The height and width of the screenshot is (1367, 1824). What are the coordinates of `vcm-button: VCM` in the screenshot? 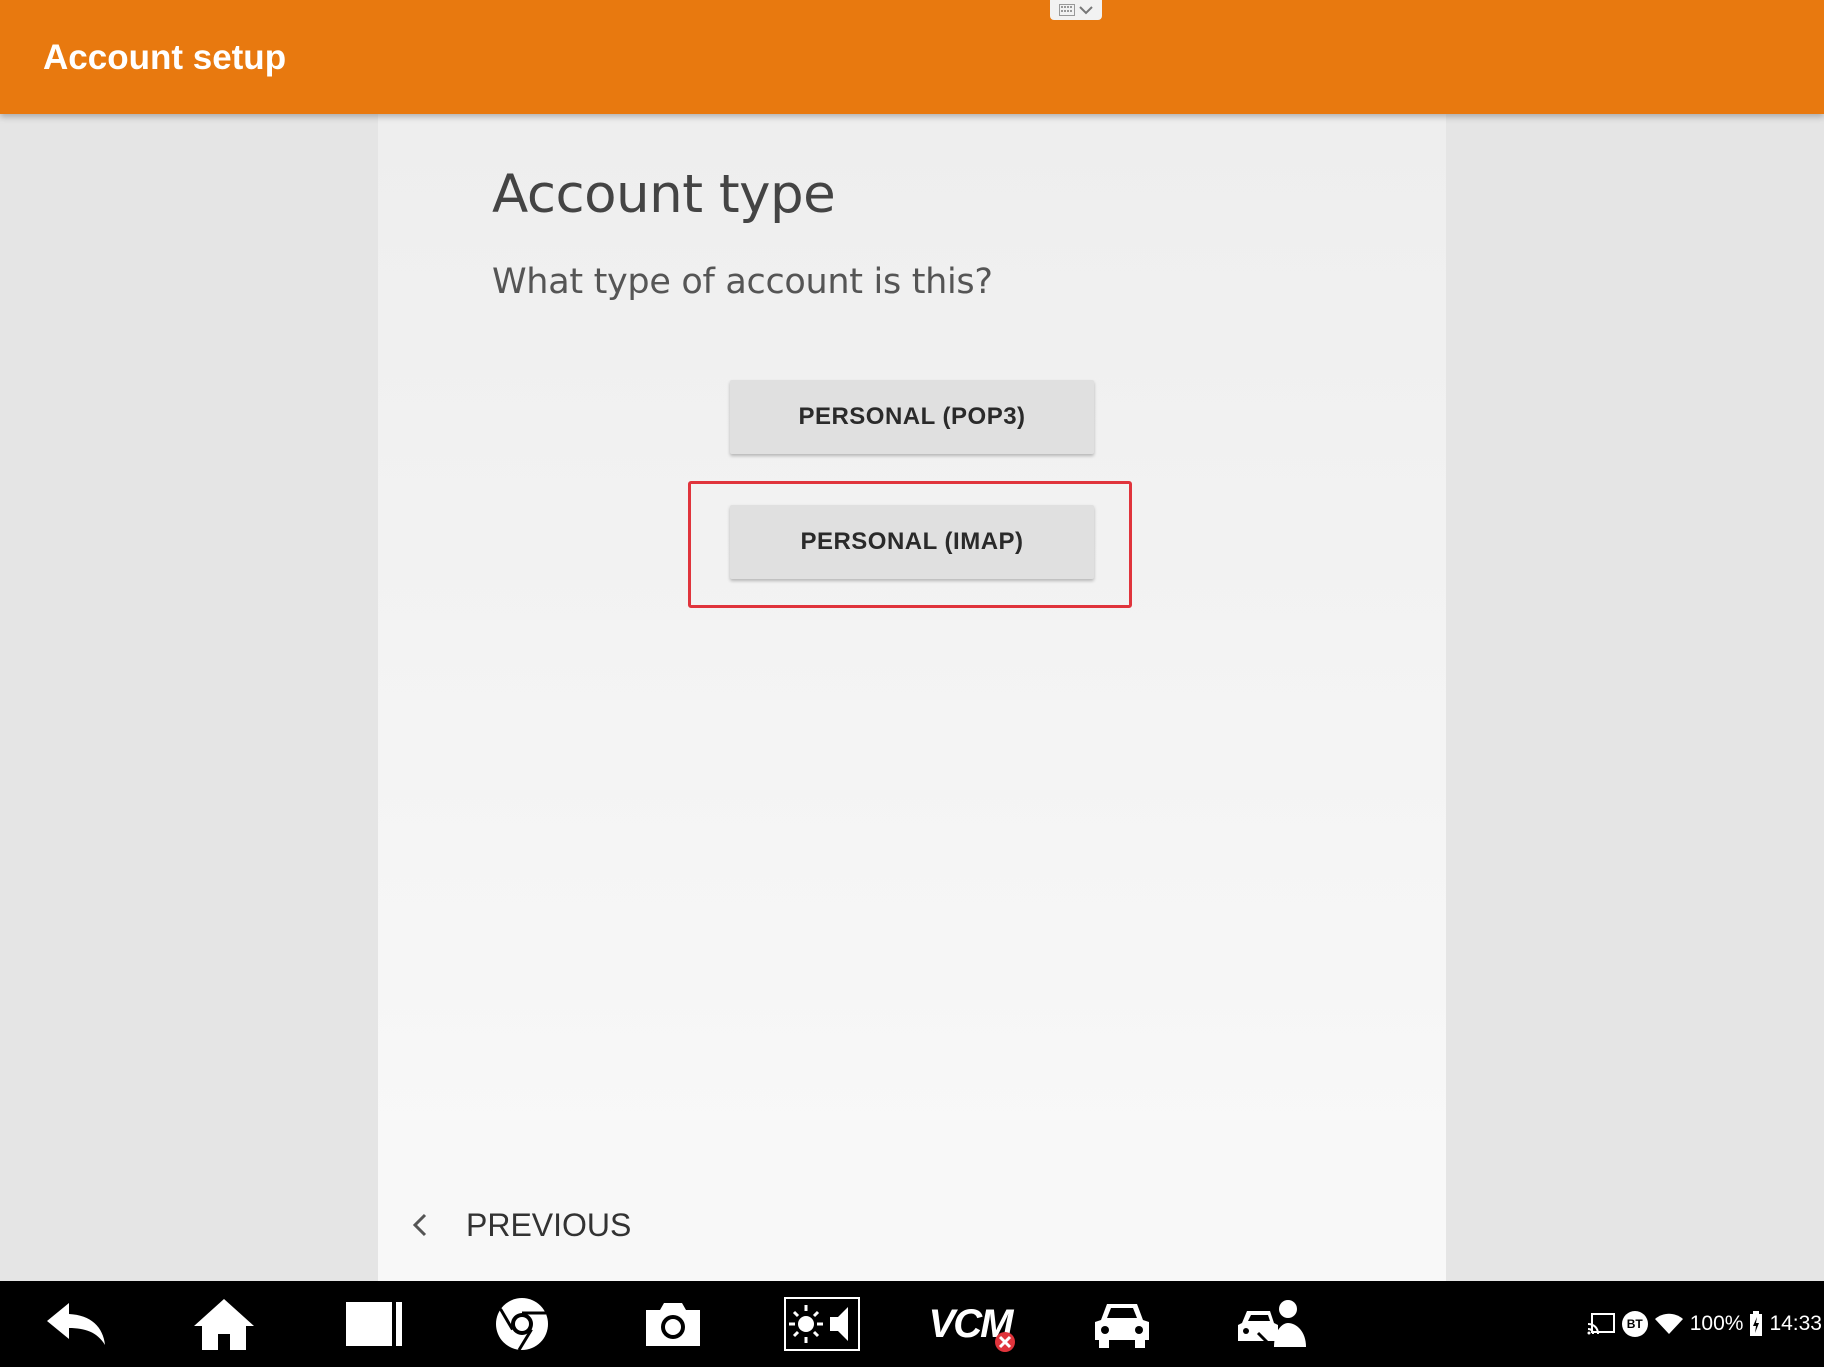 It's located at (970, 1324).